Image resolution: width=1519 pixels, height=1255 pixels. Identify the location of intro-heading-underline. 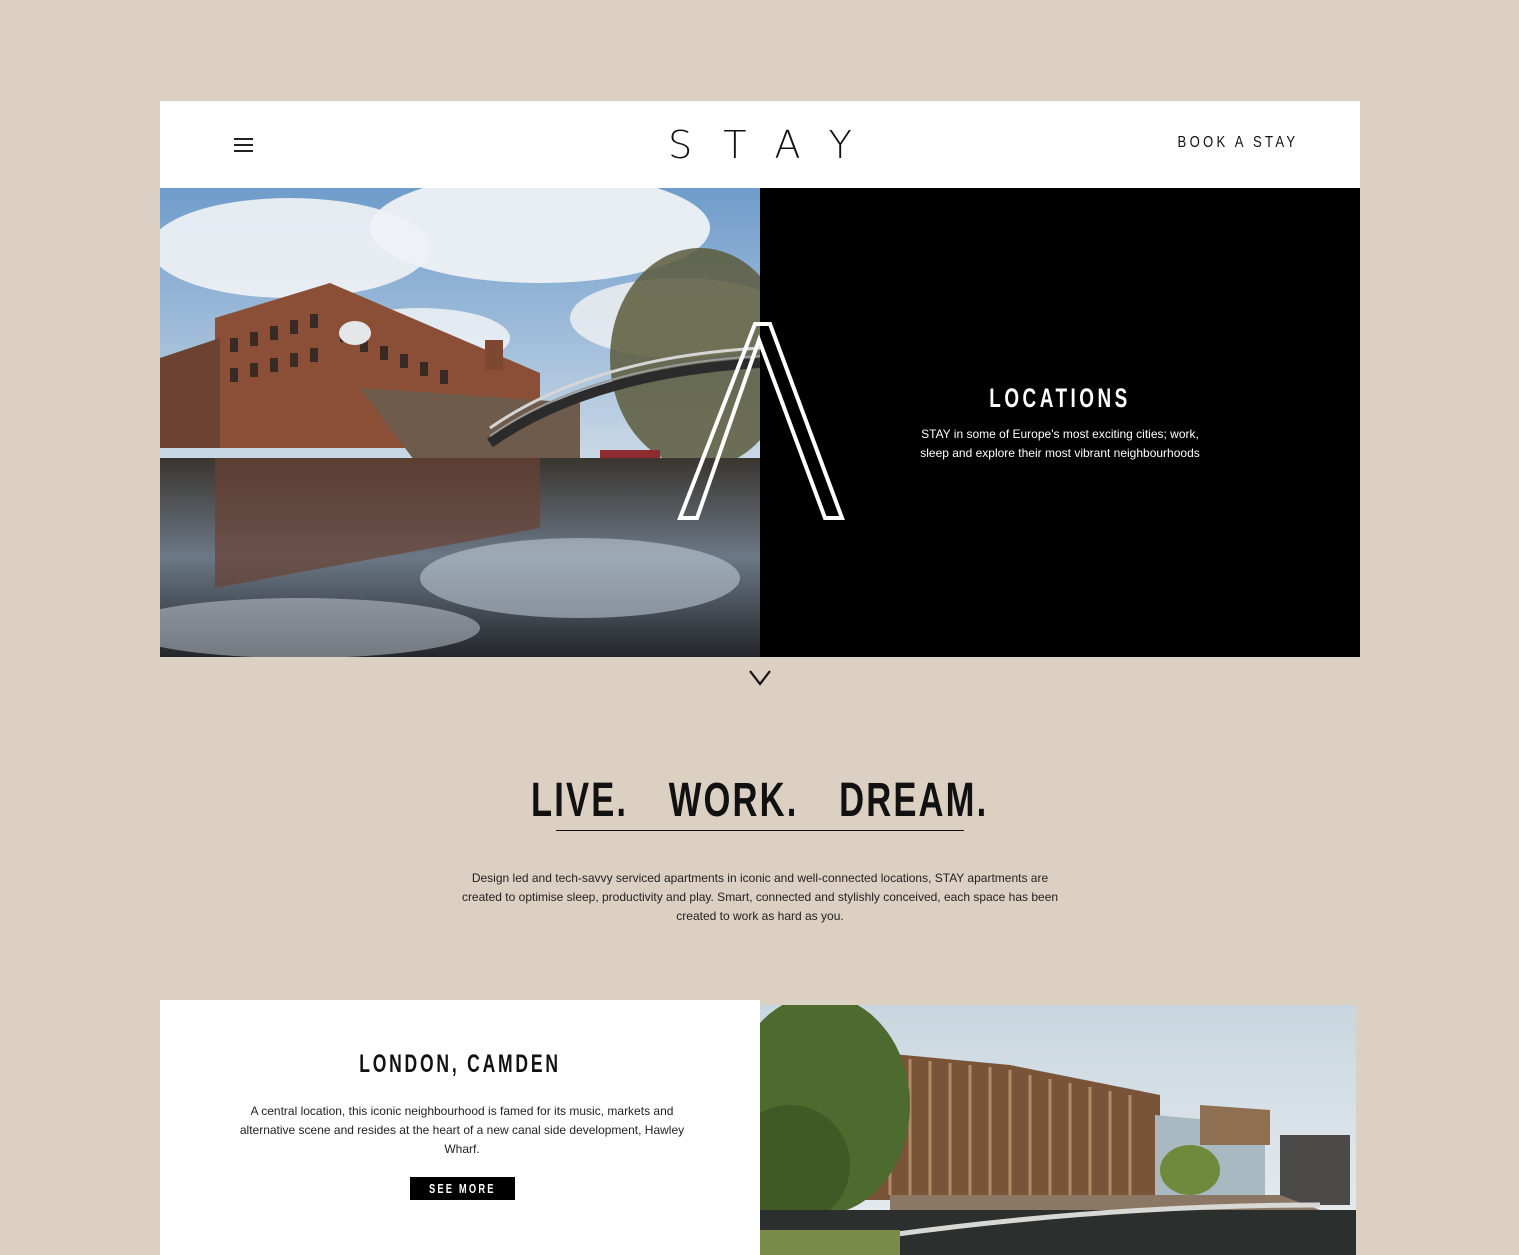
(760, 830).